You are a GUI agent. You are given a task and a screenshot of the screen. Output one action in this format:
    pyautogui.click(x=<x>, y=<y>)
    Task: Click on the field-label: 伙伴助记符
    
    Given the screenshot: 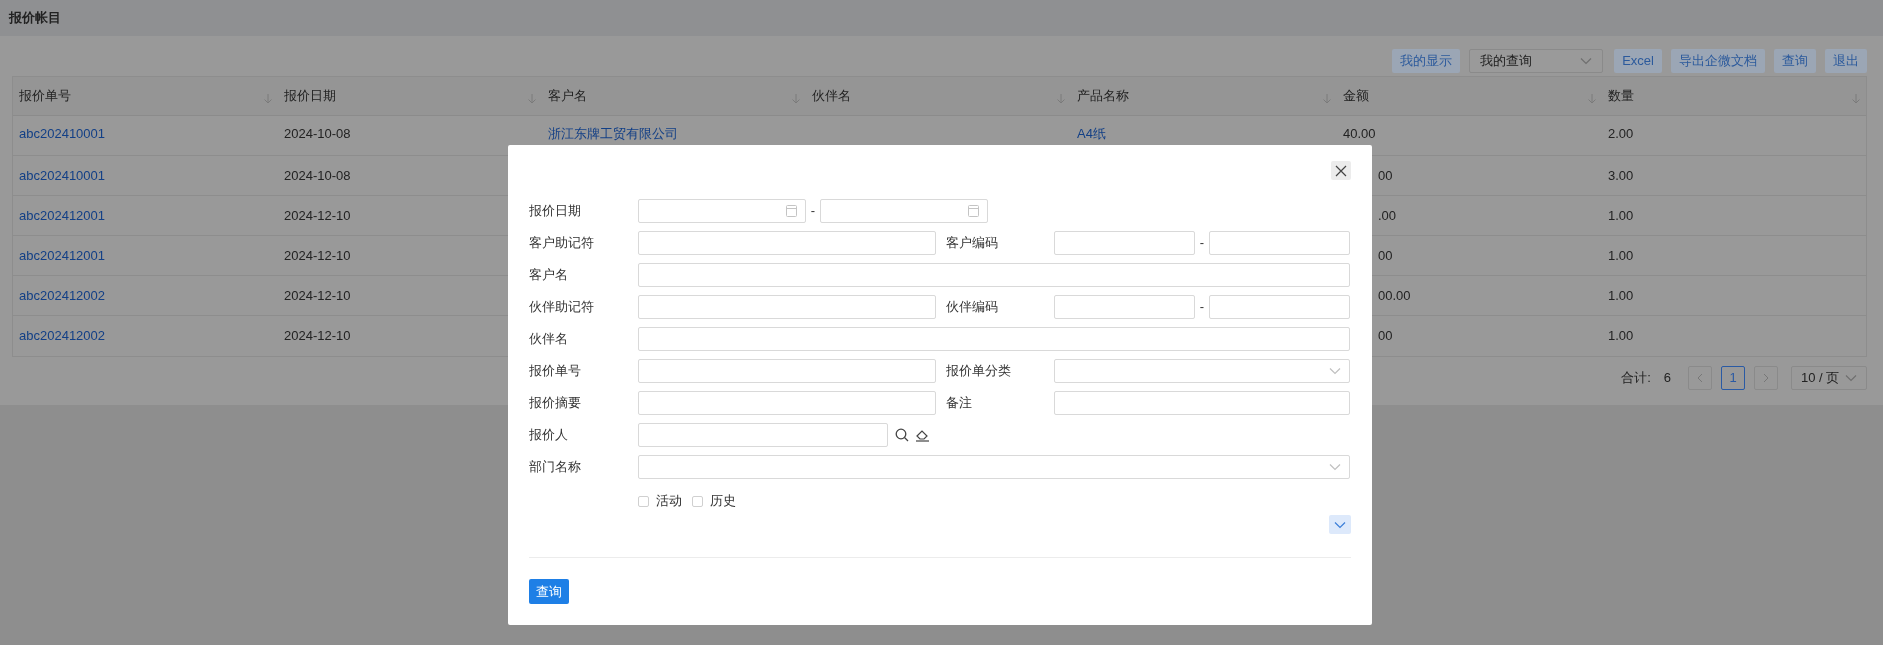 What is the action you would take?
    pyautogui.click(x=561, y=307)
    